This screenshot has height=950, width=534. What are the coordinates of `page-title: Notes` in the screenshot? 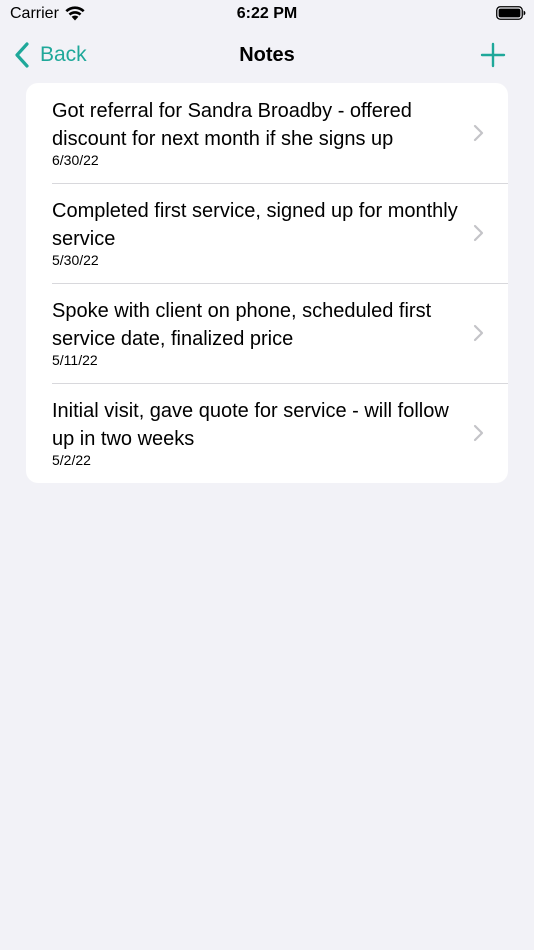 It's located at (267, 55).